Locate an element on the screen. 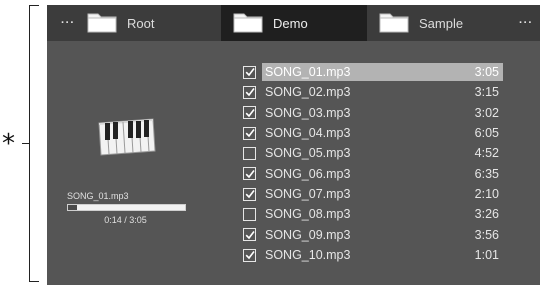 The width and height of the screenshot is (540, 285). song-name: SONG_07.mp3 is located at coordinates (308, 194).